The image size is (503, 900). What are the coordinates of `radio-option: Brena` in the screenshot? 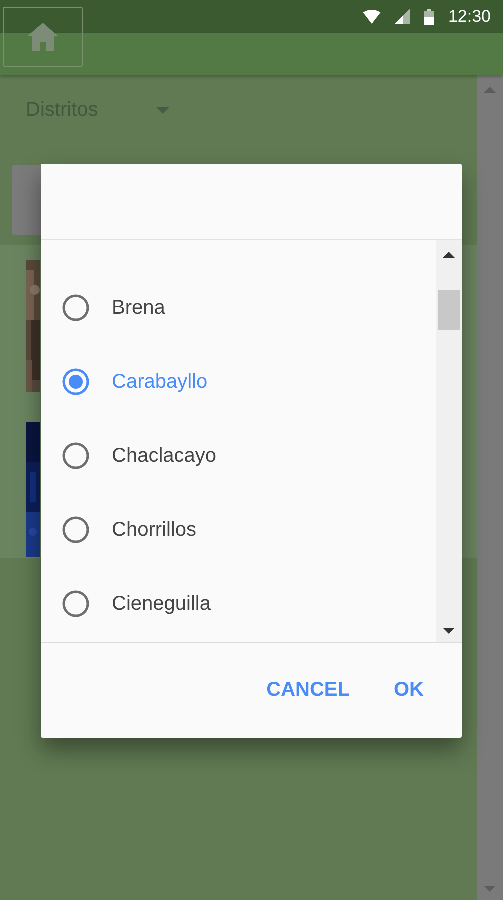 It's located at (238, 308).